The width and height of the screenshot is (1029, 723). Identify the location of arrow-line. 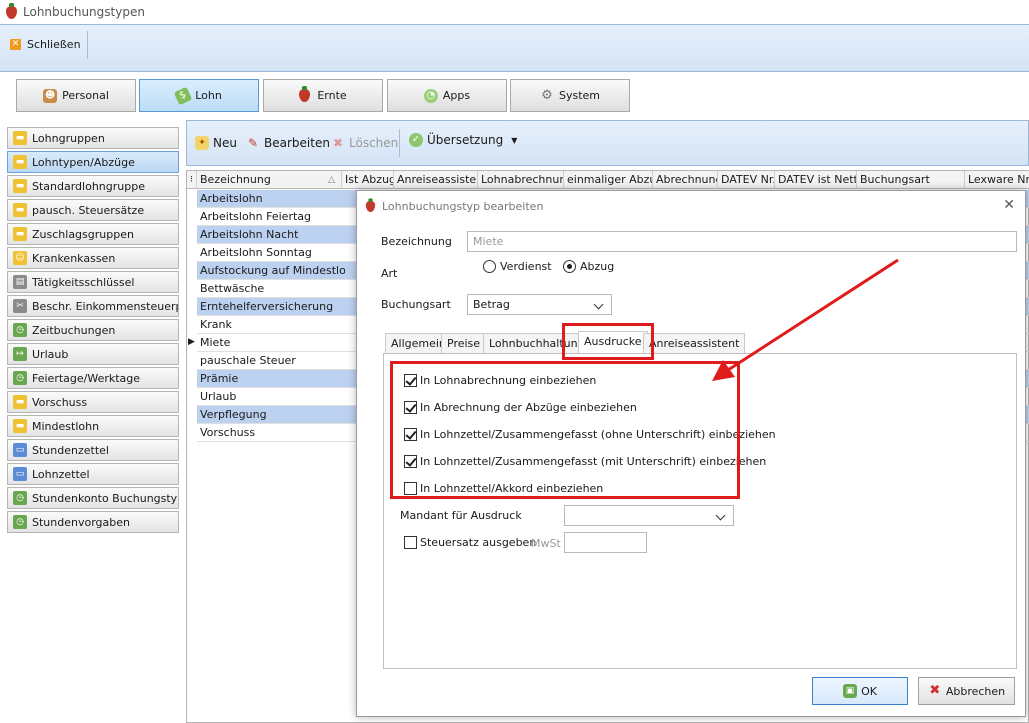
(813, 315).